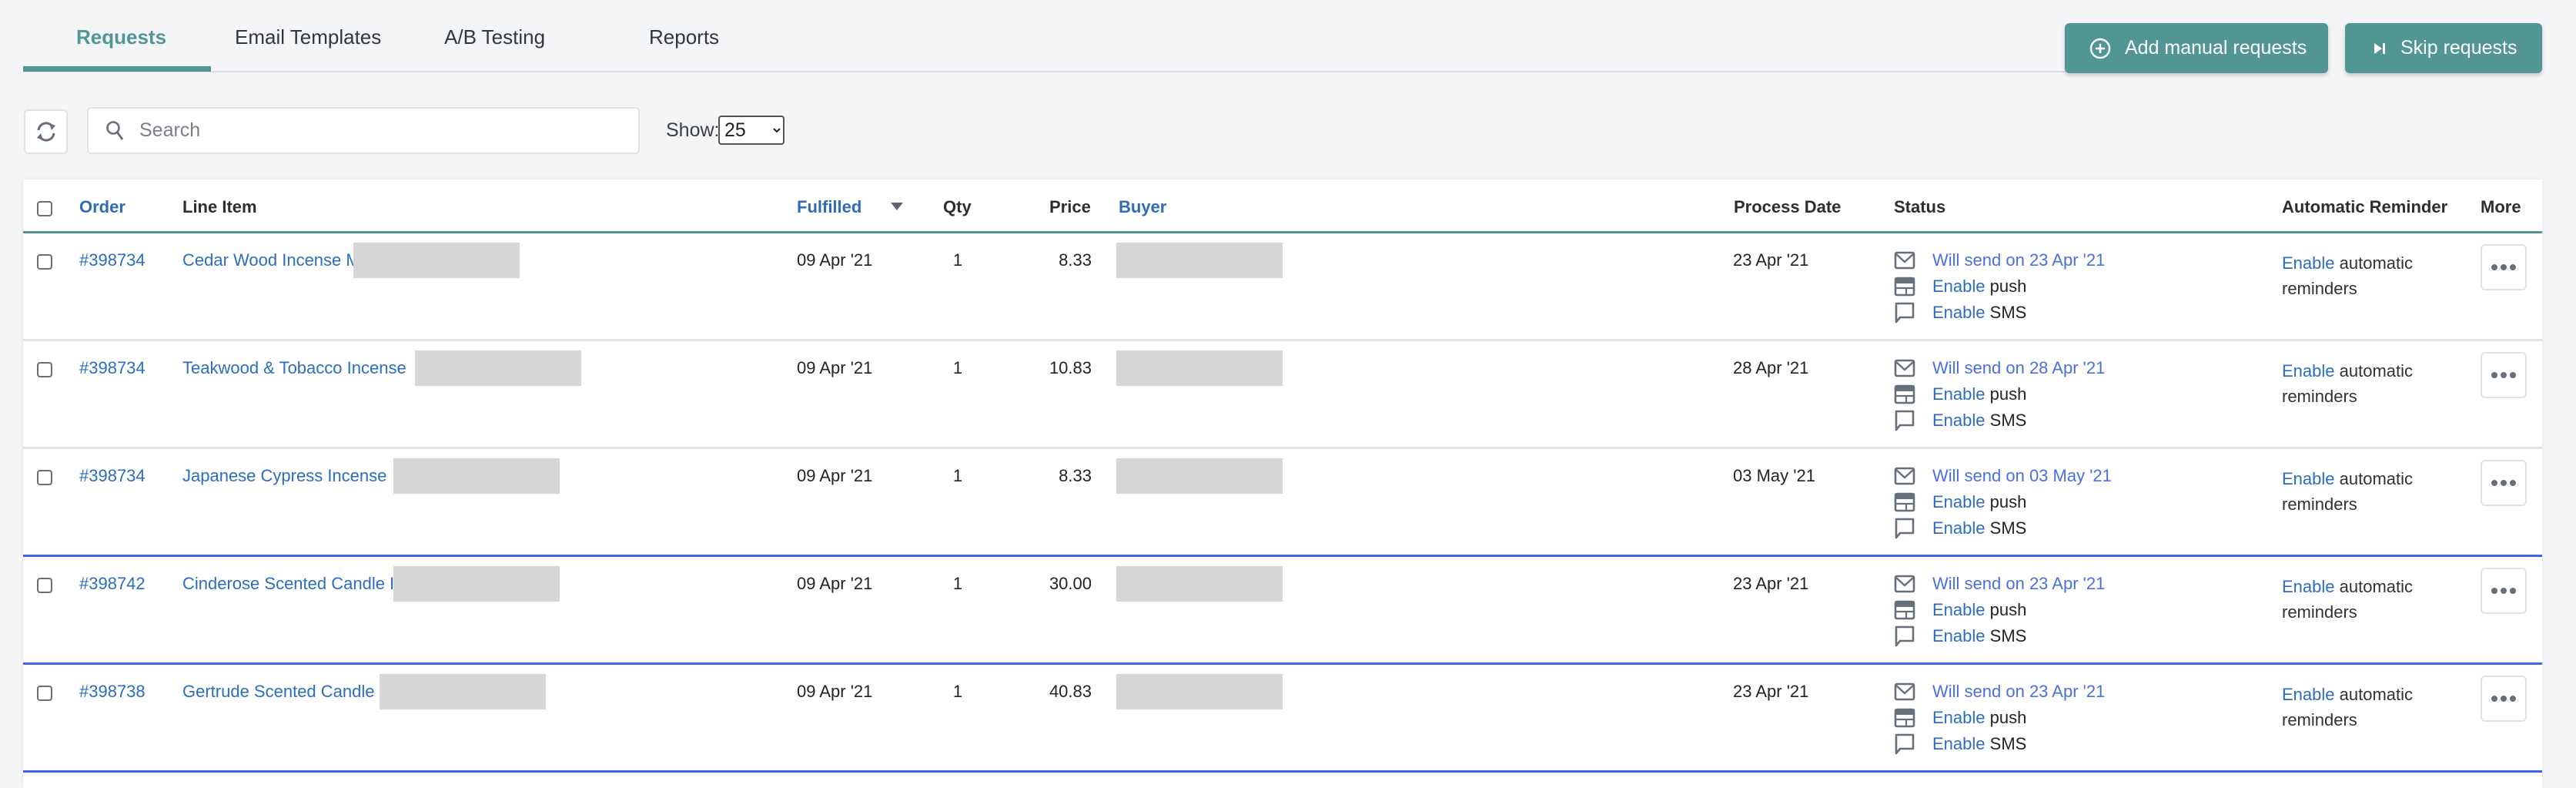 The height and width of the screenshot is (788, 2576). I want to click on tab-email-templates: Email Templates, so click(308, 37).